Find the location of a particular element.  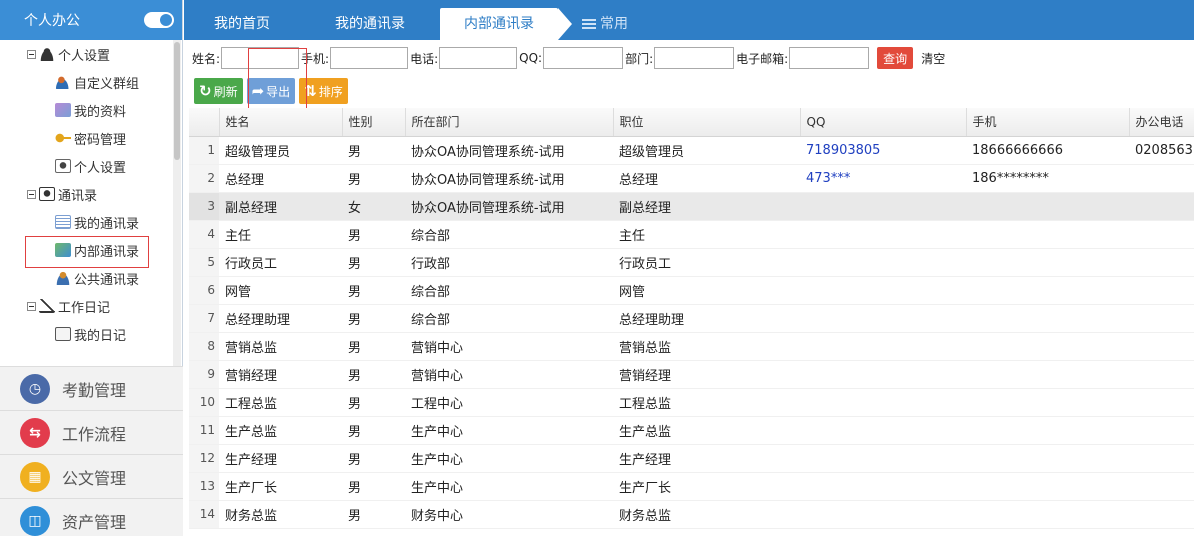

table-row-selected: 3 副总经理 女 协众OA协同管理系统-试用 副总经理 is located at coordinates (691, 206).